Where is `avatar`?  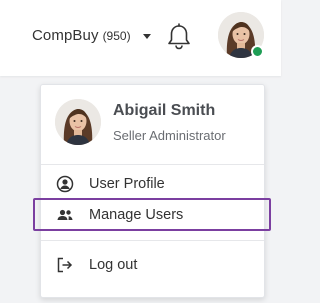 avatar is located at coordinates (78, 122).